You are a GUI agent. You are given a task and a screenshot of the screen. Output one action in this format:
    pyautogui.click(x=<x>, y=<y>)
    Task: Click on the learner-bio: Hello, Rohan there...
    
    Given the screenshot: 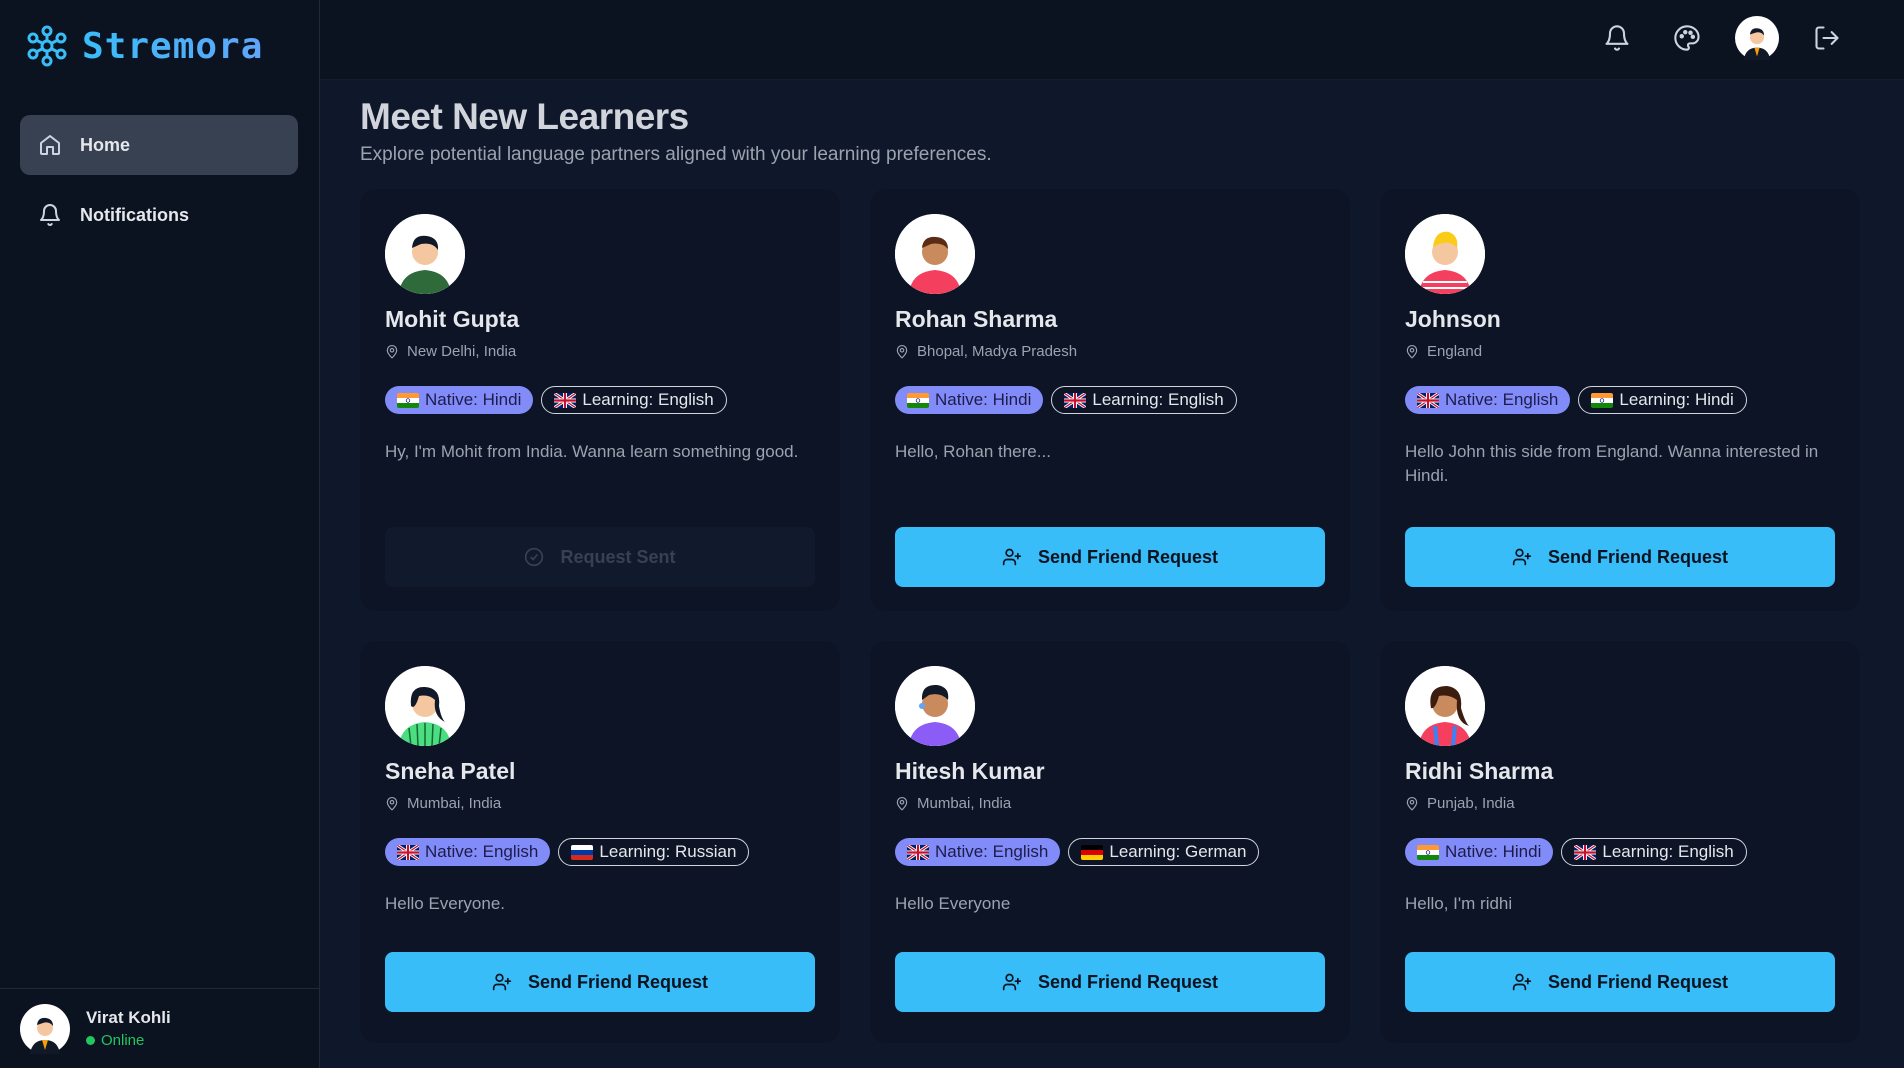 What is the action you would take?
    pyautogui.click(x=973, y=451)
    